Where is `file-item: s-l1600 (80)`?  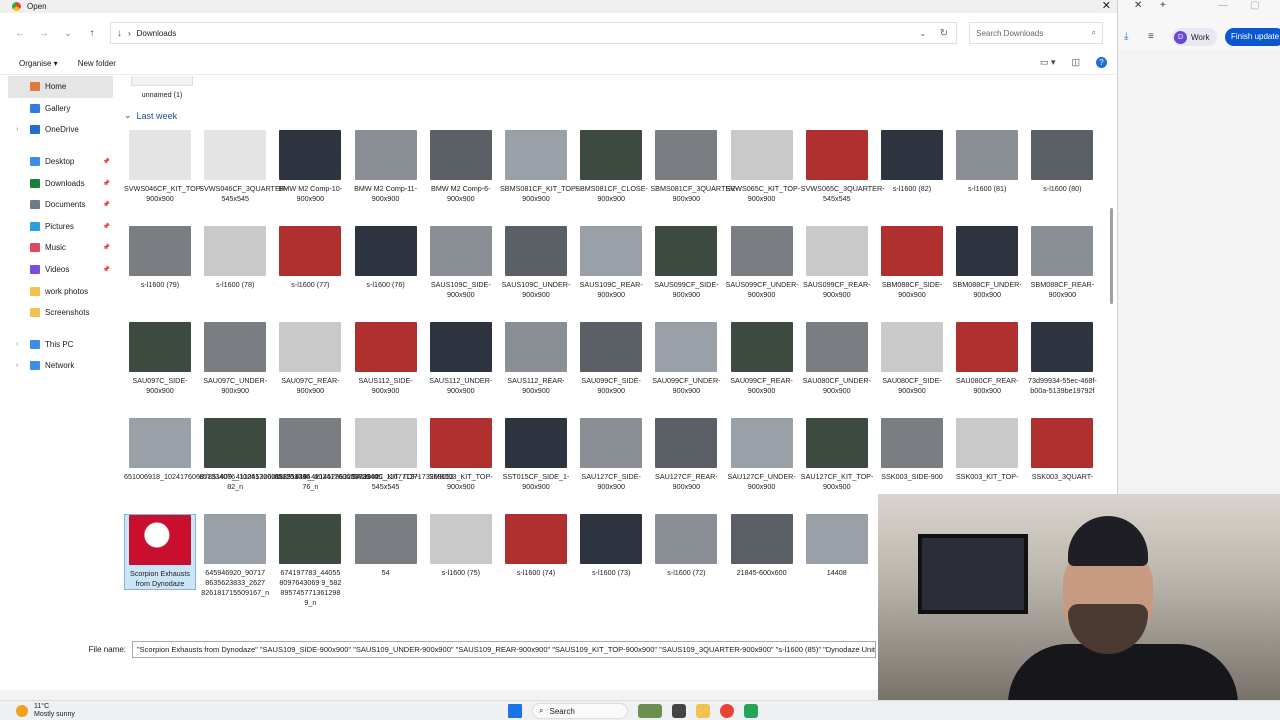 file-item: s-l1600 (80) is located at coordinates (1062, 162).